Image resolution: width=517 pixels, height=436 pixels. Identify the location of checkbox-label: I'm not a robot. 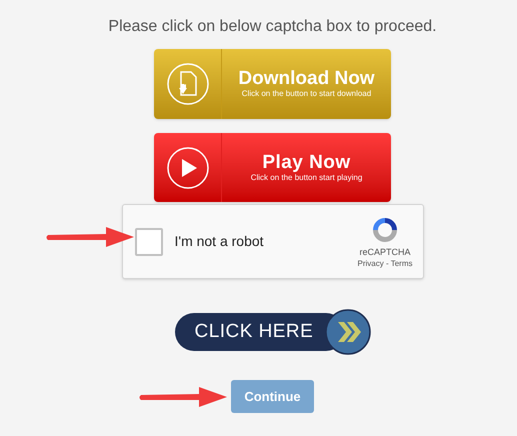
(219, 241).